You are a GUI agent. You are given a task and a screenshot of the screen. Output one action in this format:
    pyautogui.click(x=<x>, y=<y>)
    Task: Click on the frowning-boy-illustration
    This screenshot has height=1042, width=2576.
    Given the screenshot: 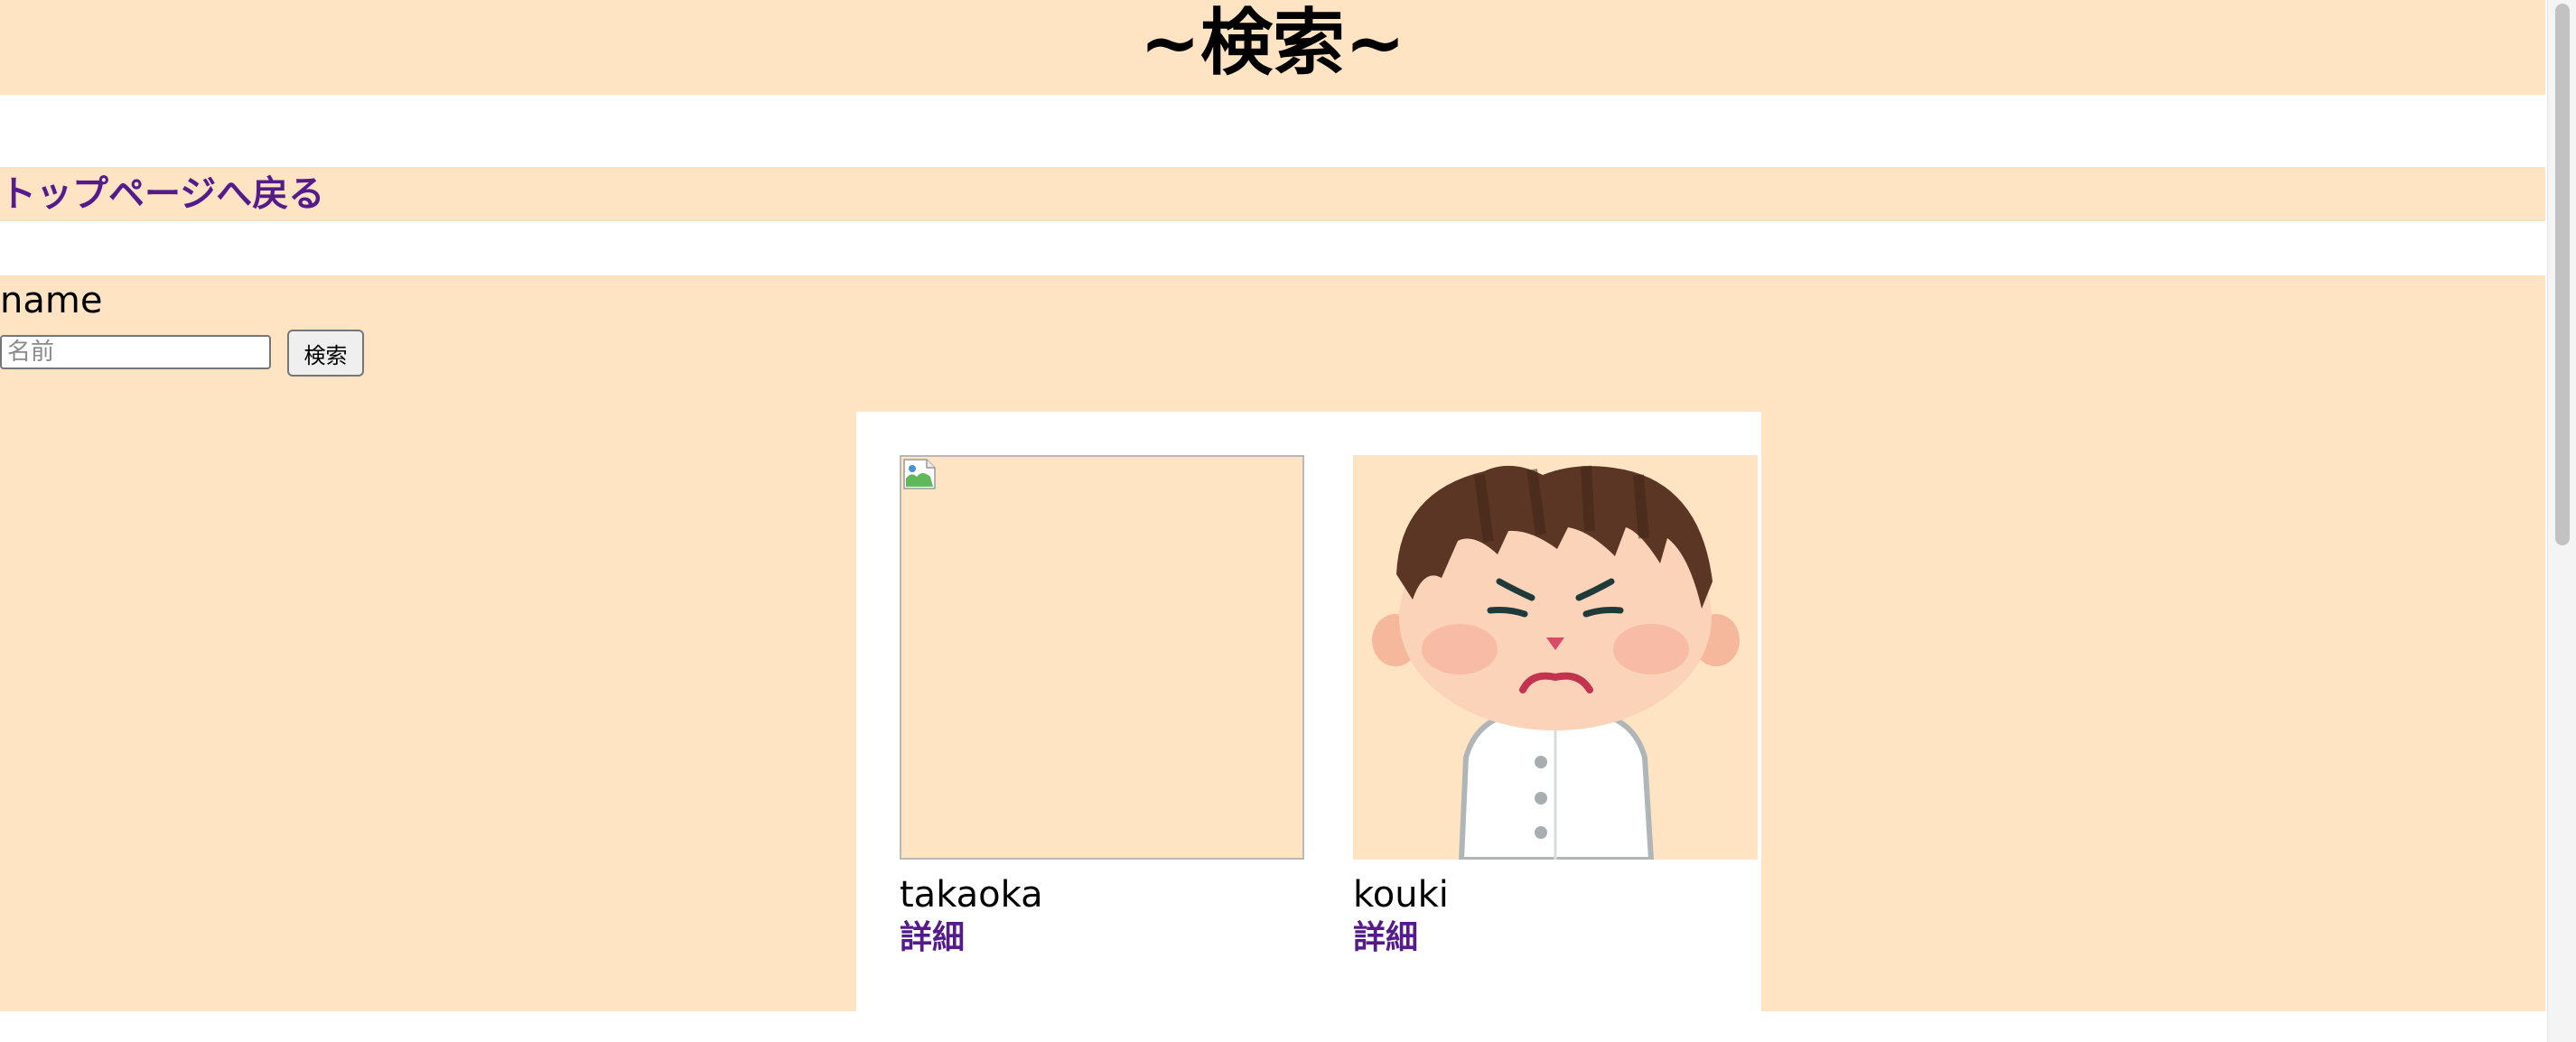 What is the action you would take?
    pyautogui.click(x=1555, y=659)
    